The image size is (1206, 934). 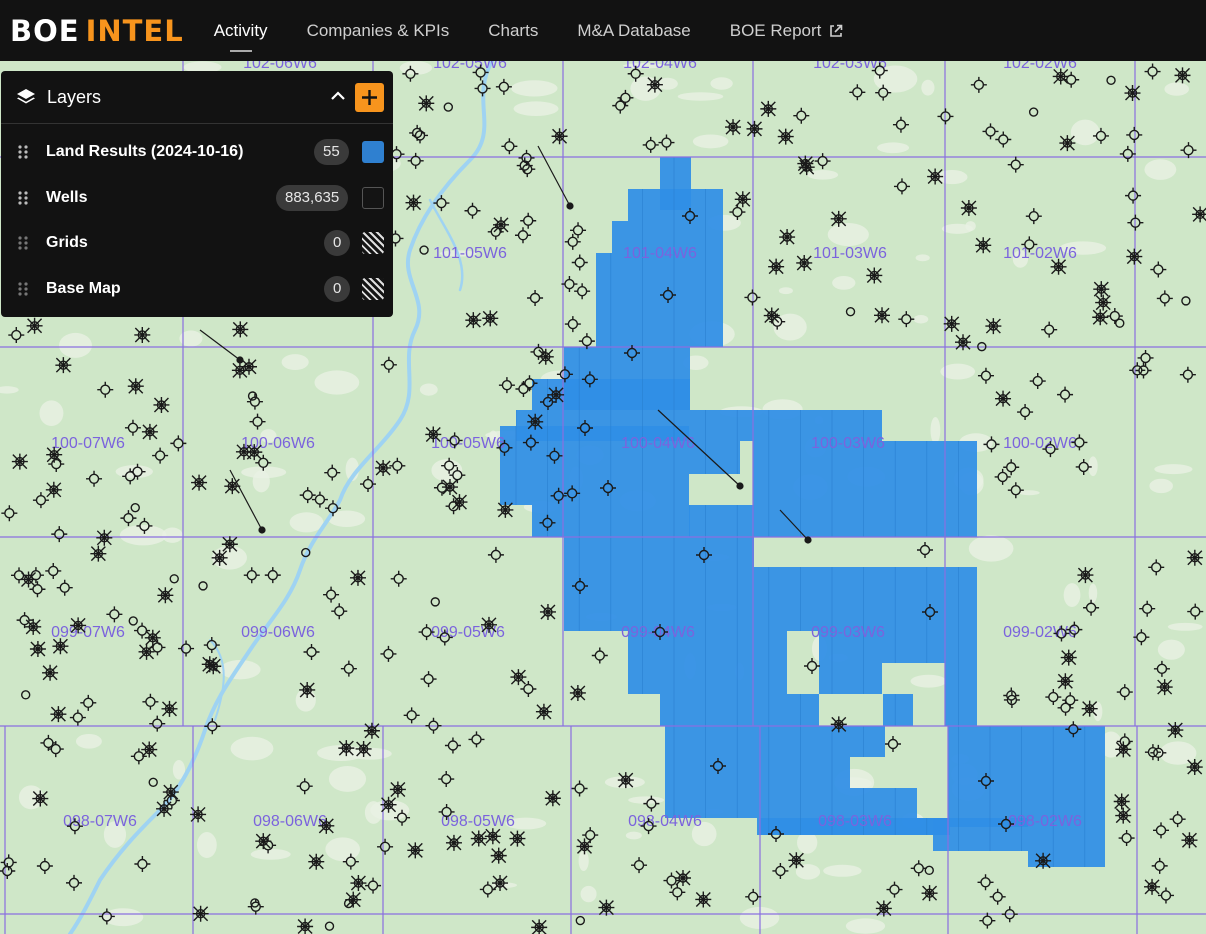 I want to click on layer-row-grids: Grids 0, so click(x=197, y=242).